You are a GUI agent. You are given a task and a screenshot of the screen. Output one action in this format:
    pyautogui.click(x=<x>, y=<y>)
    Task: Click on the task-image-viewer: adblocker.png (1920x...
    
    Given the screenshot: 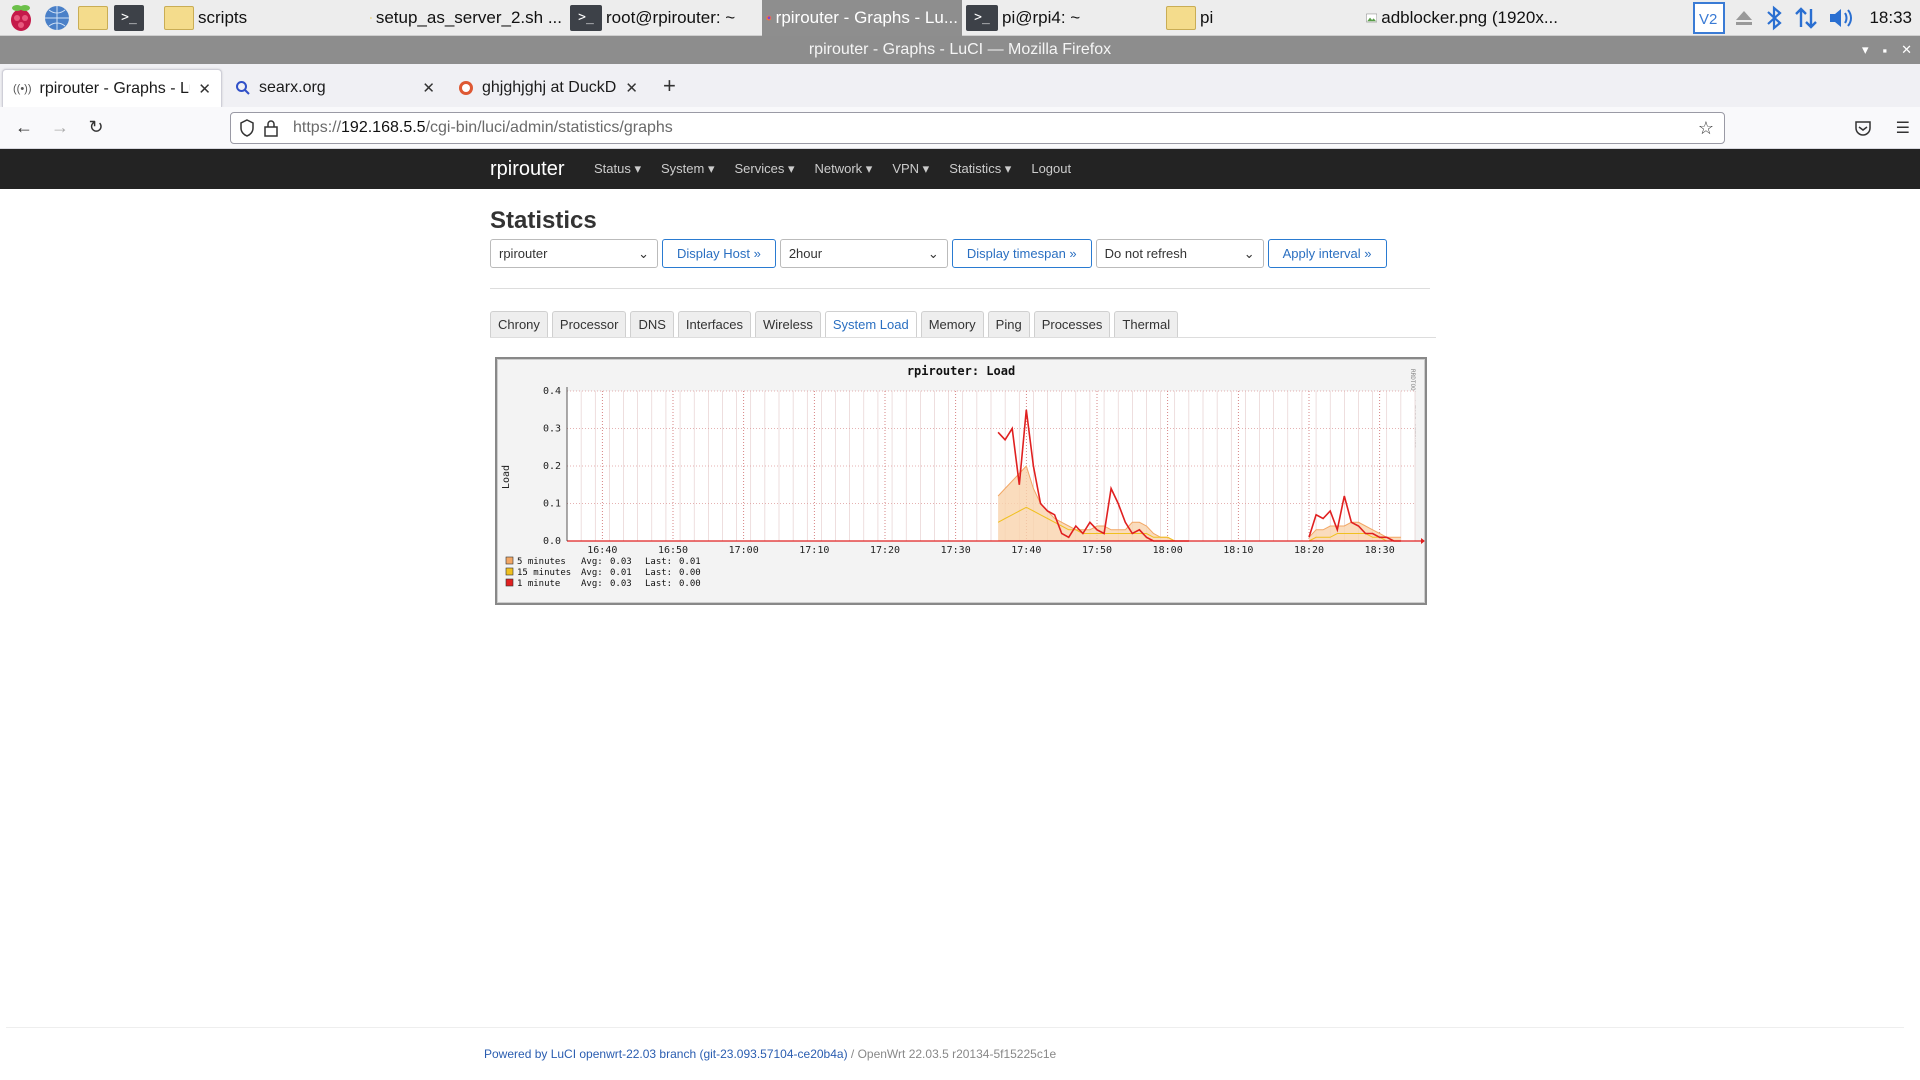 What is the action you would take?
    pyautogui.click(x=1462, y=18)
    